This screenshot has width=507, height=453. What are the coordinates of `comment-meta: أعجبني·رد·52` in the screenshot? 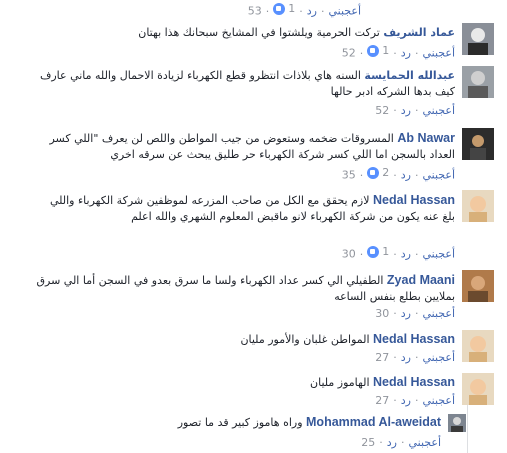 It's located at (415, 110).